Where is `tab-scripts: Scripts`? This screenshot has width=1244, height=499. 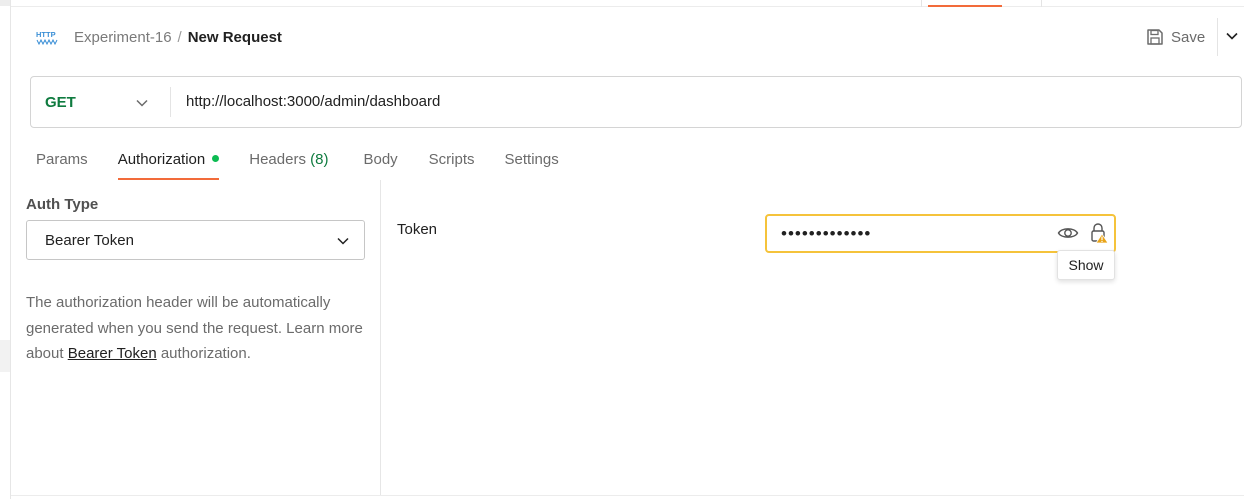
tab-scripts: Scripts is located at coordinates (452, 160).